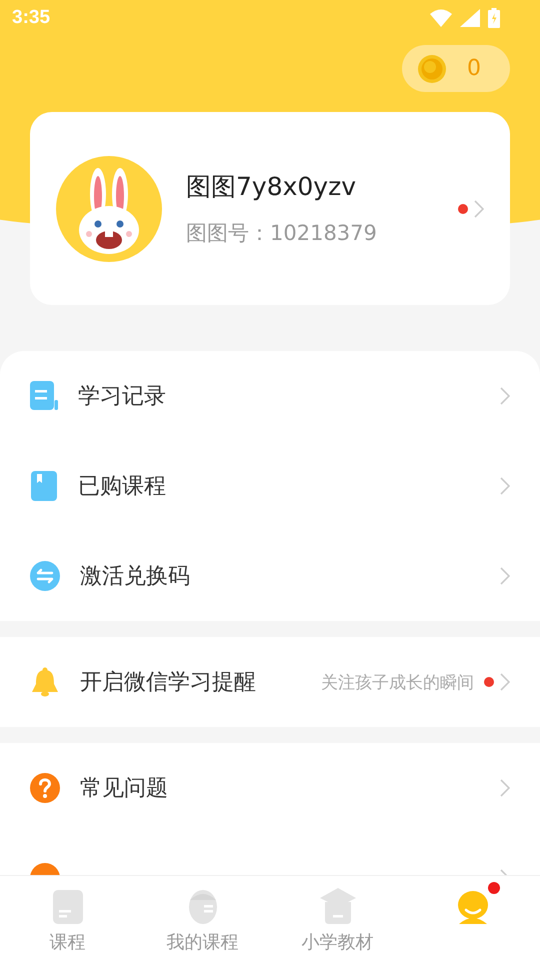 This screenshot has height=960, width=540. What do you see at coordinates (168, 683) in the screenshot?
I see `menu-label: 开启微信学习提醒` at bounding box center [168, 683].